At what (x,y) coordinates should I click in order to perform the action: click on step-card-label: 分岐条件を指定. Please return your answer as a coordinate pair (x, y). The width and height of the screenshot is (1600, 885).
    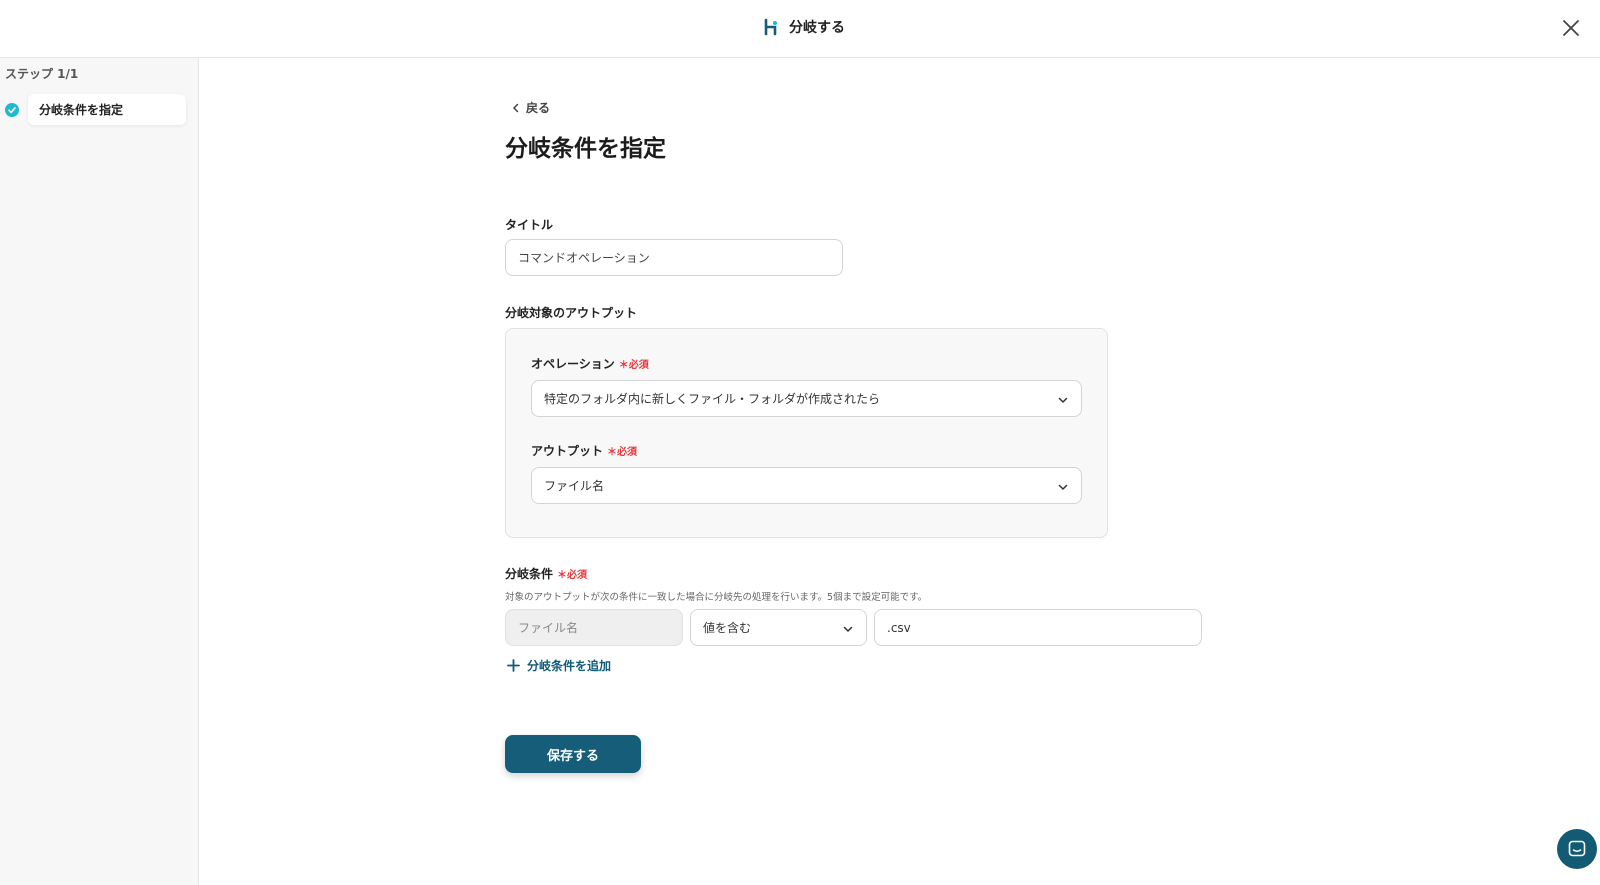
    Looking at the image, I should click on (107, 109).